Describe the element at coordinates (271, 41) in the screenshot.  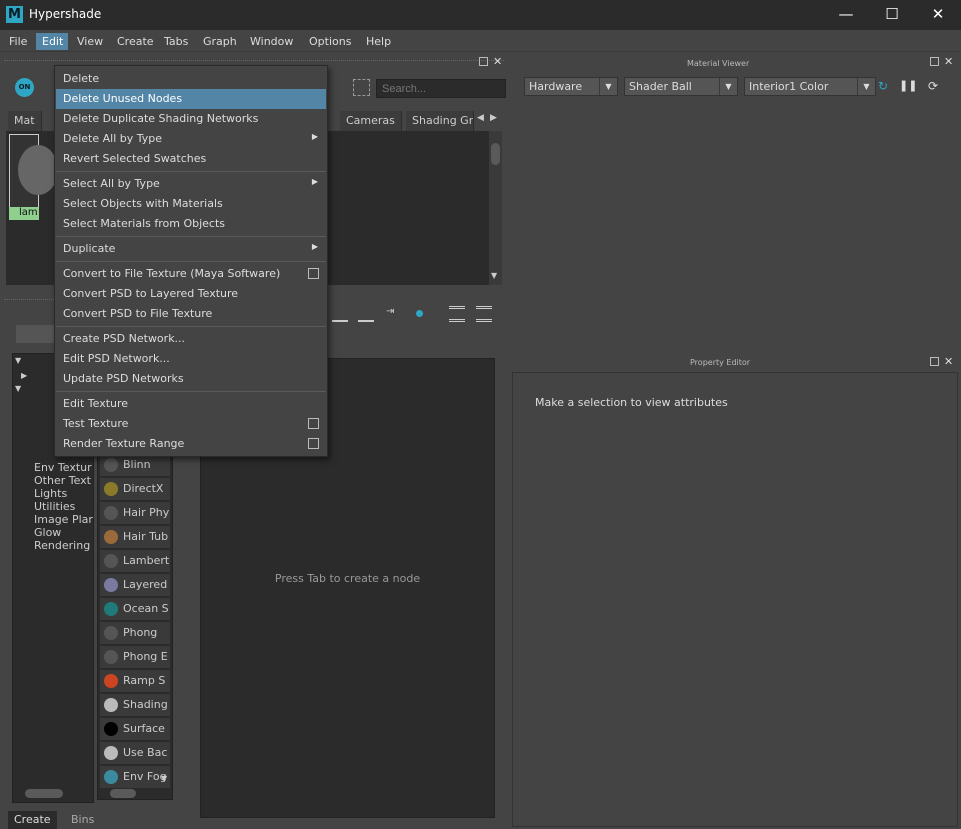
I see `menu-window: Window` at that location.